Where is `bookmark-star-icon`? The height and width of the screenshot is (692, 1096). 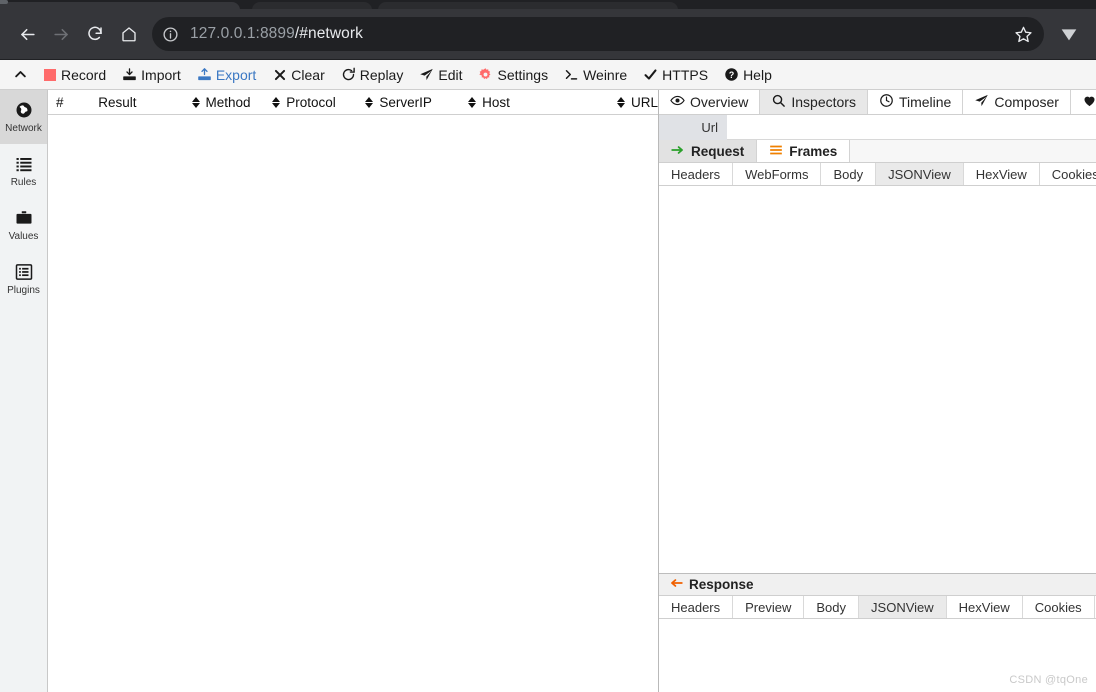
bookmark-star-icon is located at coordinates (1023, 34).